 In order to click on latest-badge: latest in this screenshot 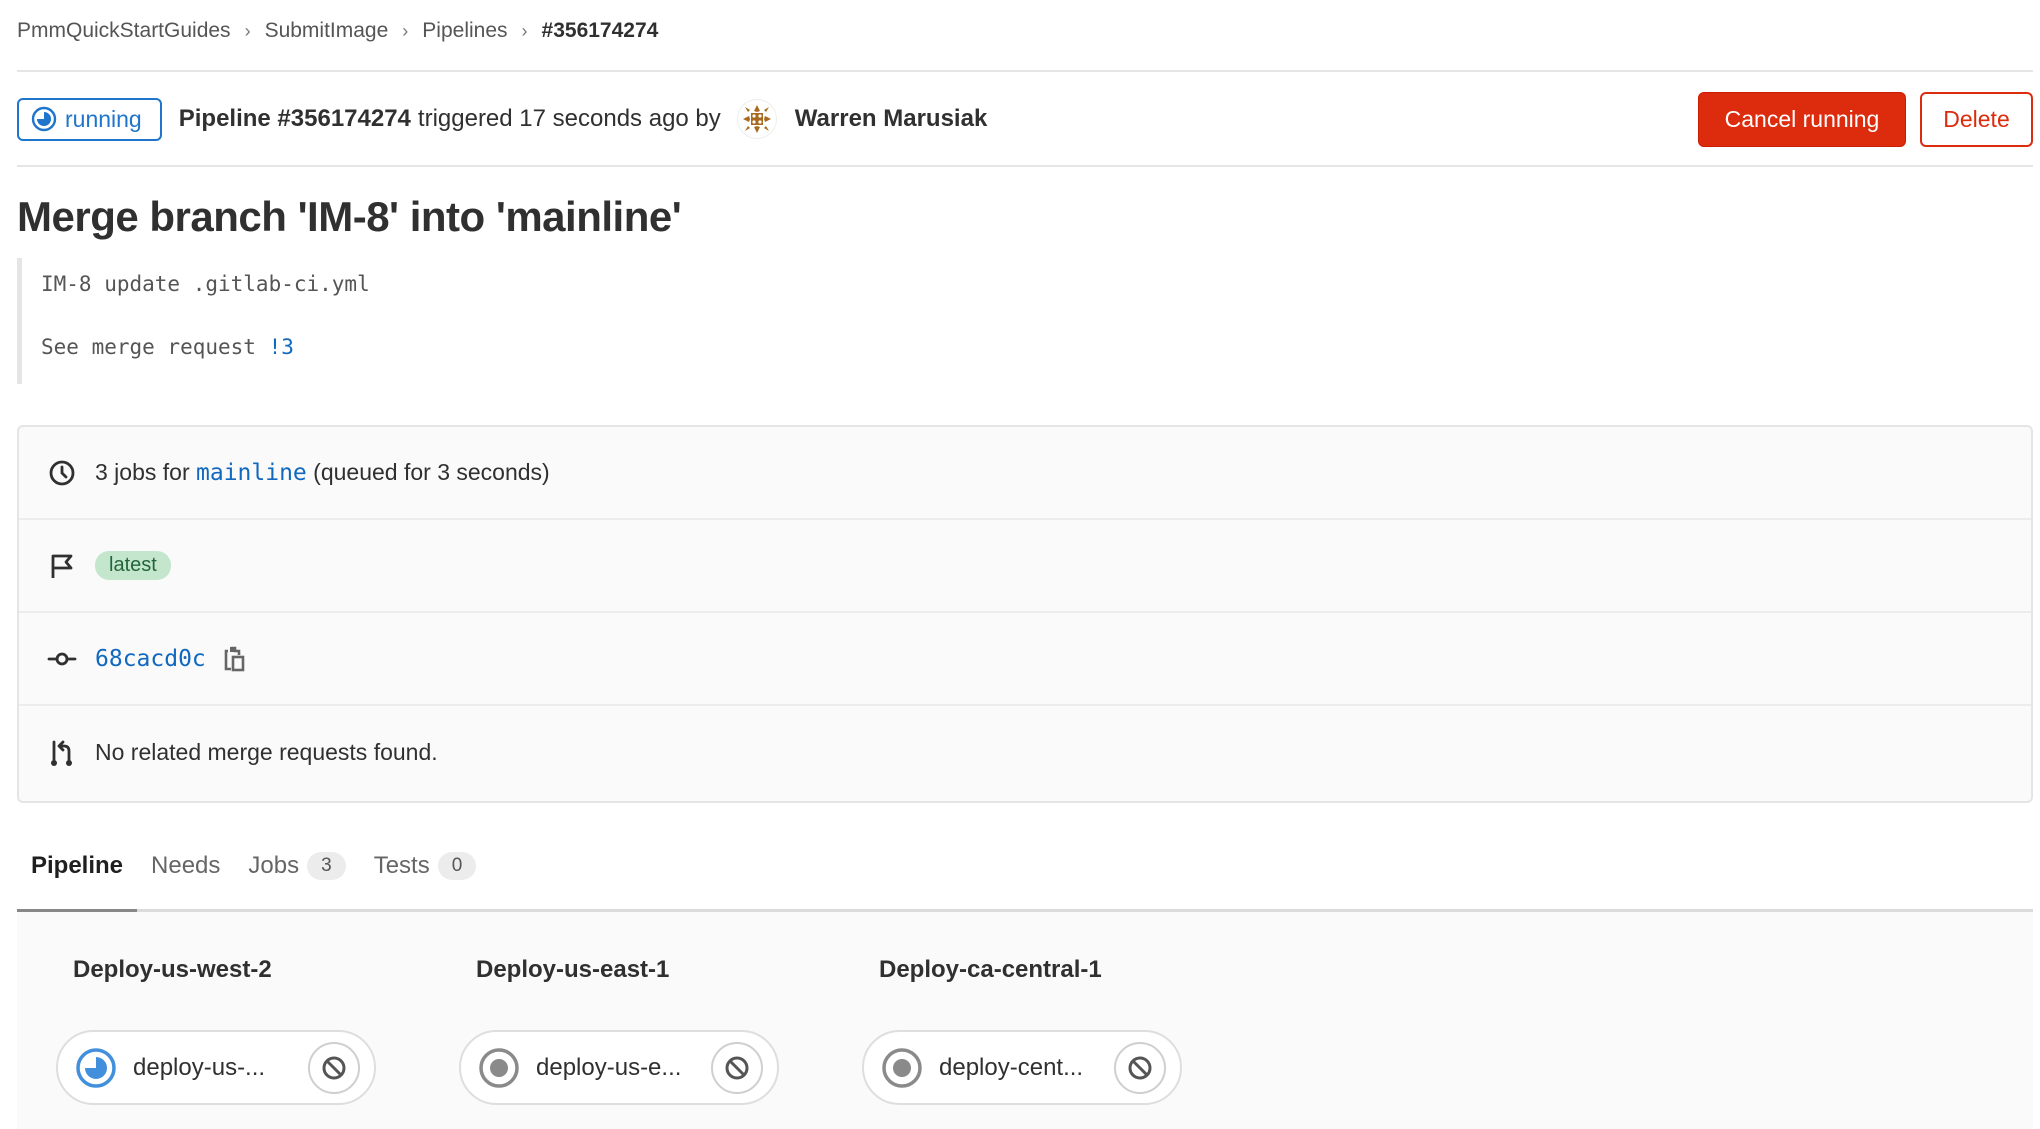, I will do `click(133, 565)`.